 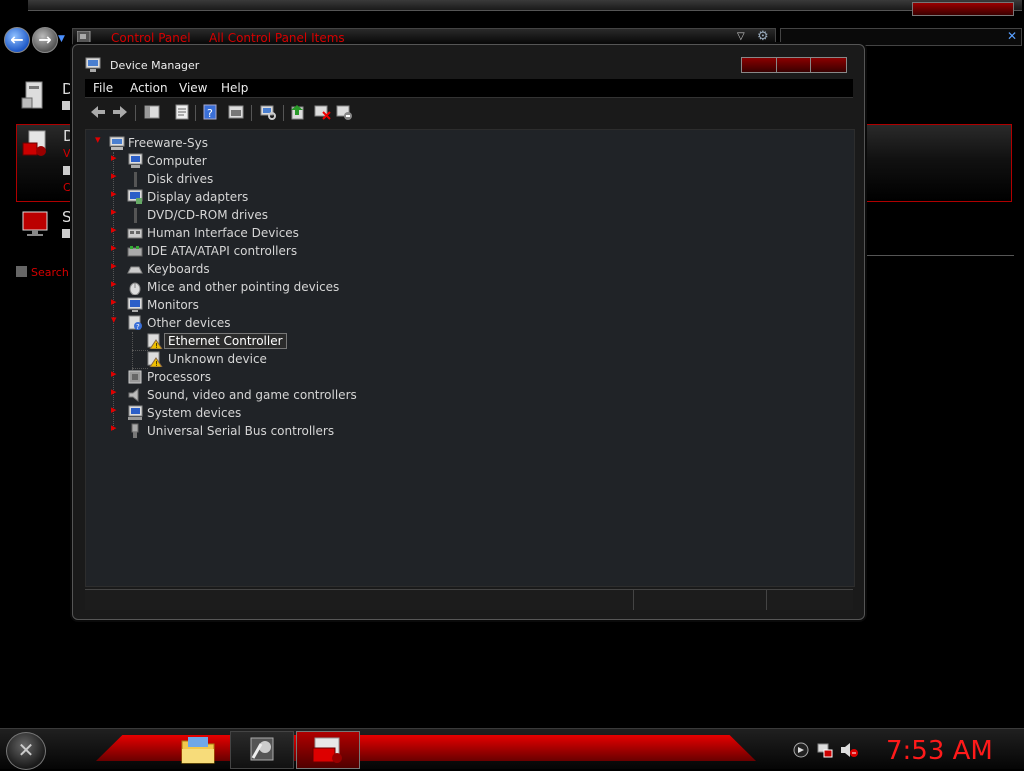 What do you see at coordinates (286, 160) in the screenshot?
I see `tree-category: ▸ Computer` at bounding box center [286, 160].